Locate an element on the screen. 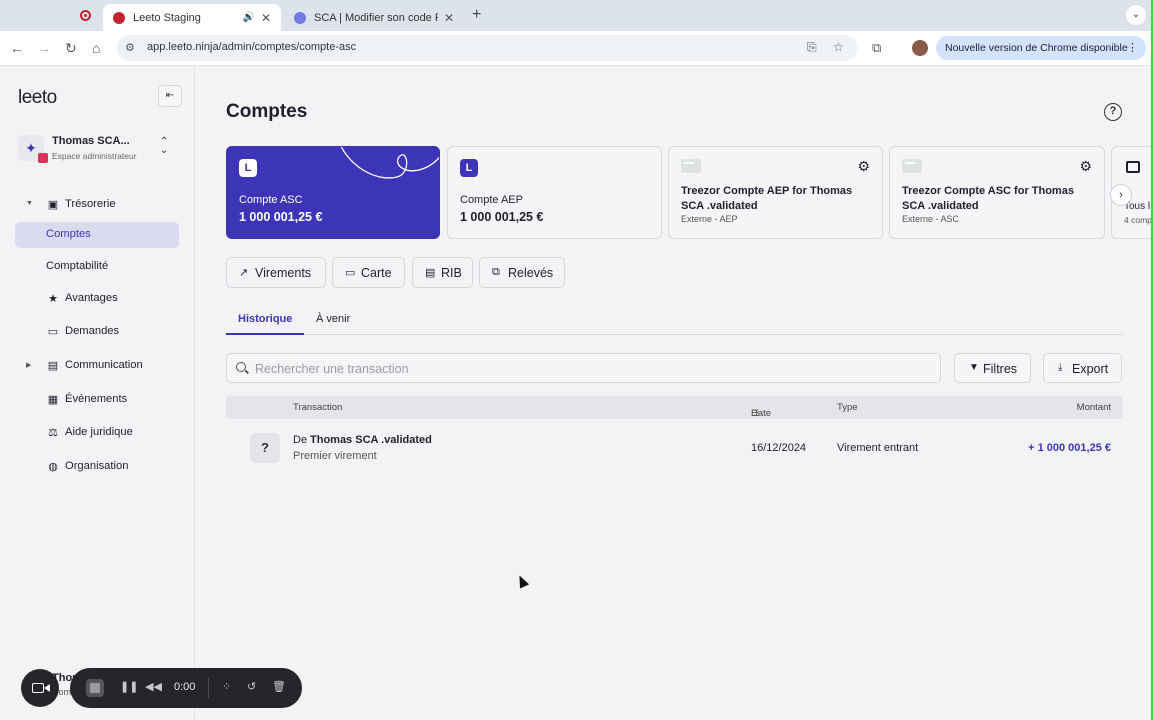 The image size is (1153, 720). sidebar-item-label: Événements is located at coordinates (96, 399).